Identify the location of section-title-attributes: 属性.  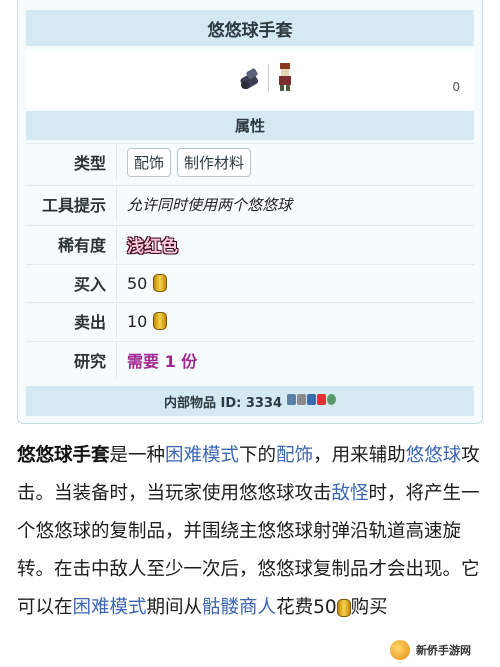
(250, 125).